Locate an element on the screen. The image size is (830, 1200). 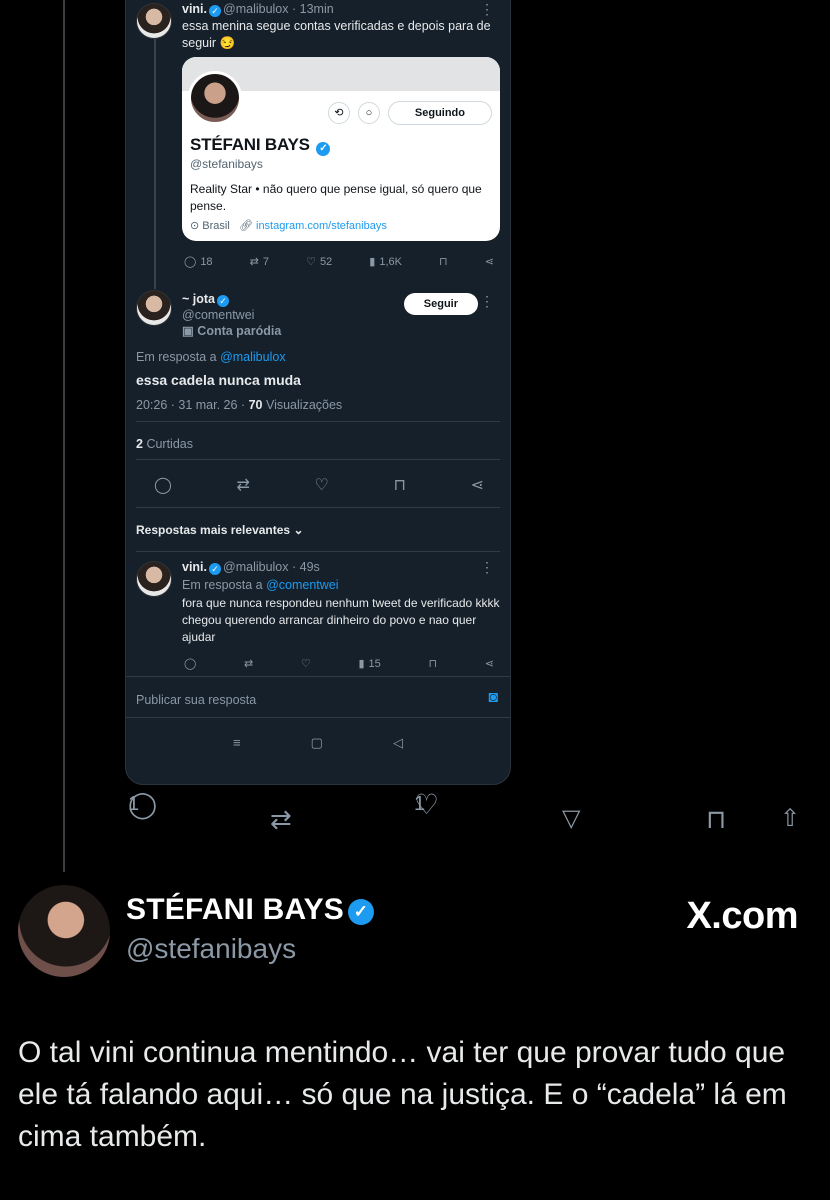
like-count: 1 is located at coordinates (420, 803).